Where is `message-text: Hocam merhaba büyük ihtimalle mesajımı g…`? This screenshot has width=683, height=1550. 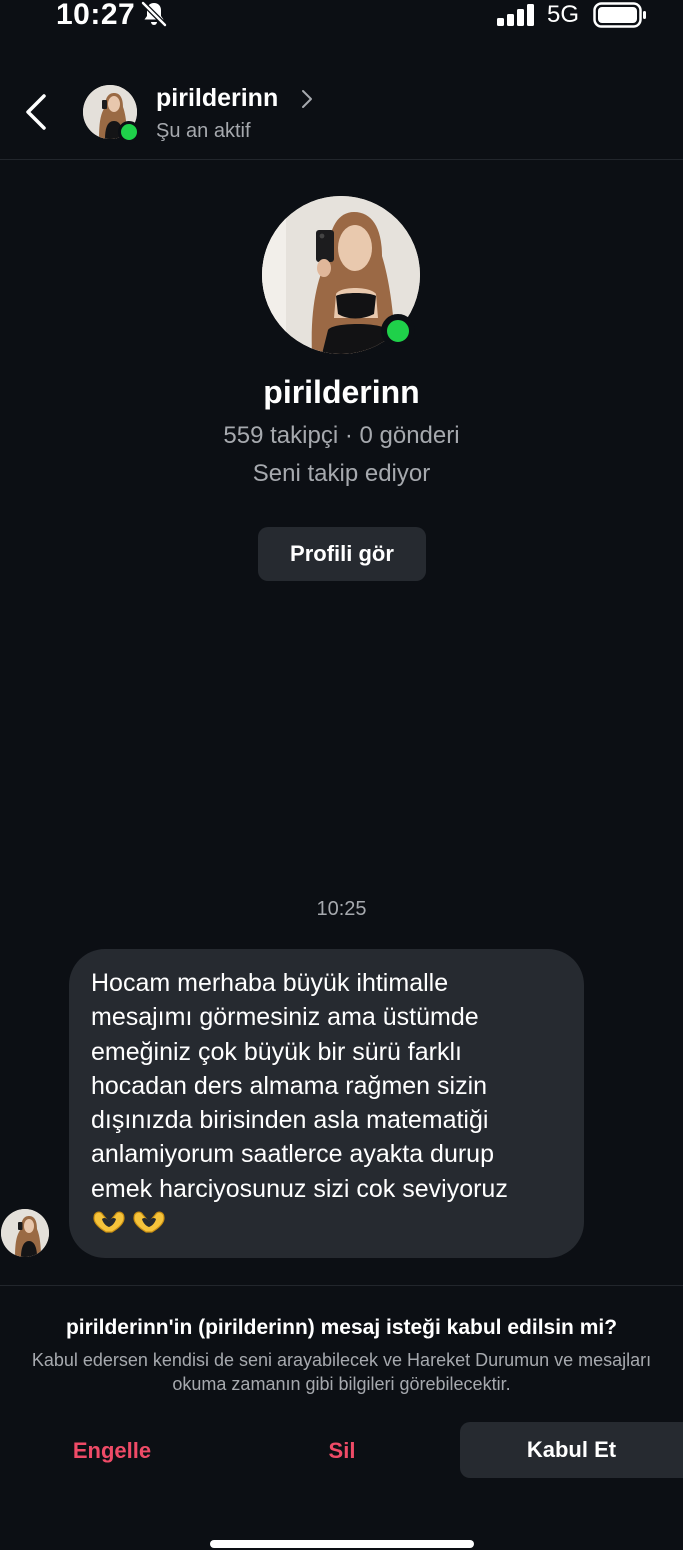 message-text: Hocam merhaba büyük ihtimalle mesajımı g… is located at coordinates (299, 1086).